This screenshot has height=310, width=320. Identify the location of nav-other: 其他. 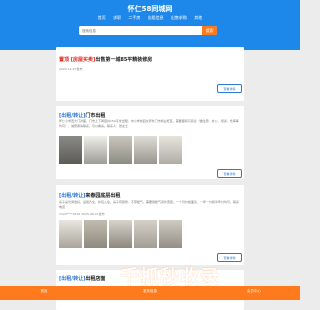
(198, 17).